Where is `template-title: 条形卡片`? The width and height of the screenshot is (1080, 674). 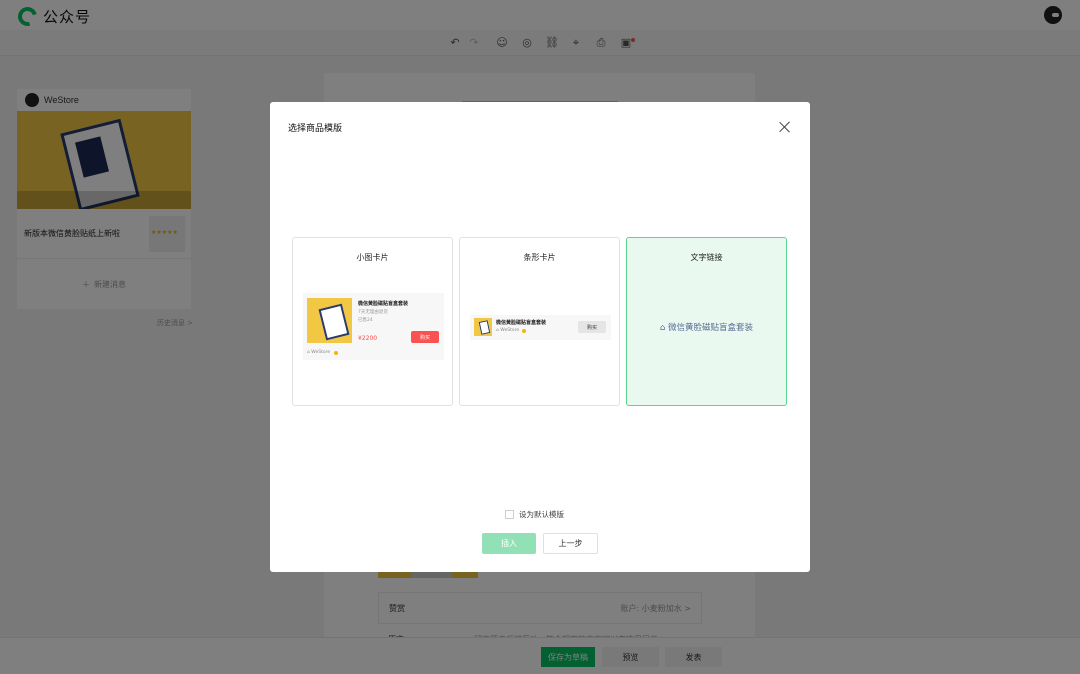 template-title: 条形卡片 is located at coordinates (539, 257).